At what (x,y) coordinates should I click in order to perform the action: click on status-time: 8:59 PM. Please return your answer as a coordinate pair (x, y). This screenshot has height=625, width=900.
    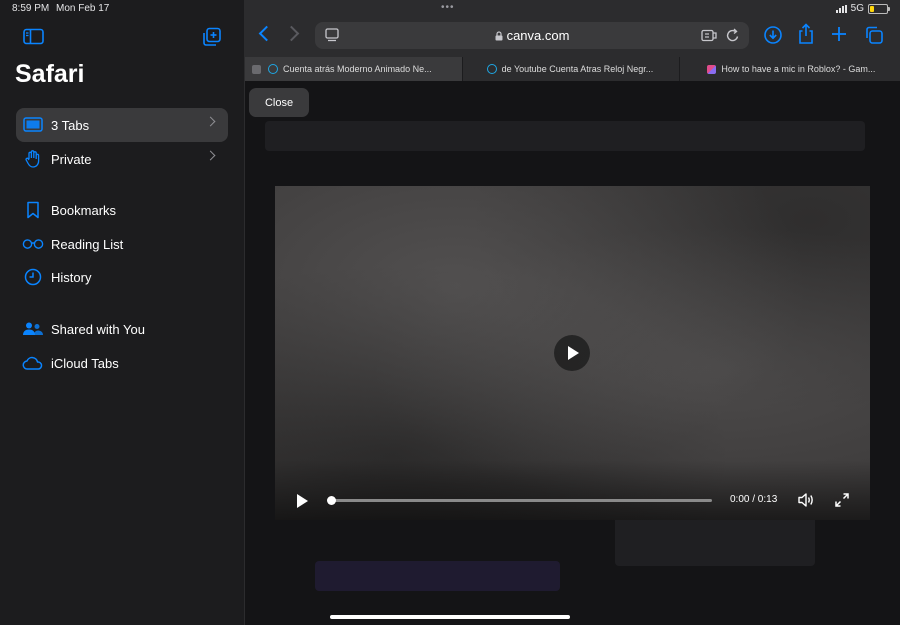
    Looking at the image, I should click on (31, 8).